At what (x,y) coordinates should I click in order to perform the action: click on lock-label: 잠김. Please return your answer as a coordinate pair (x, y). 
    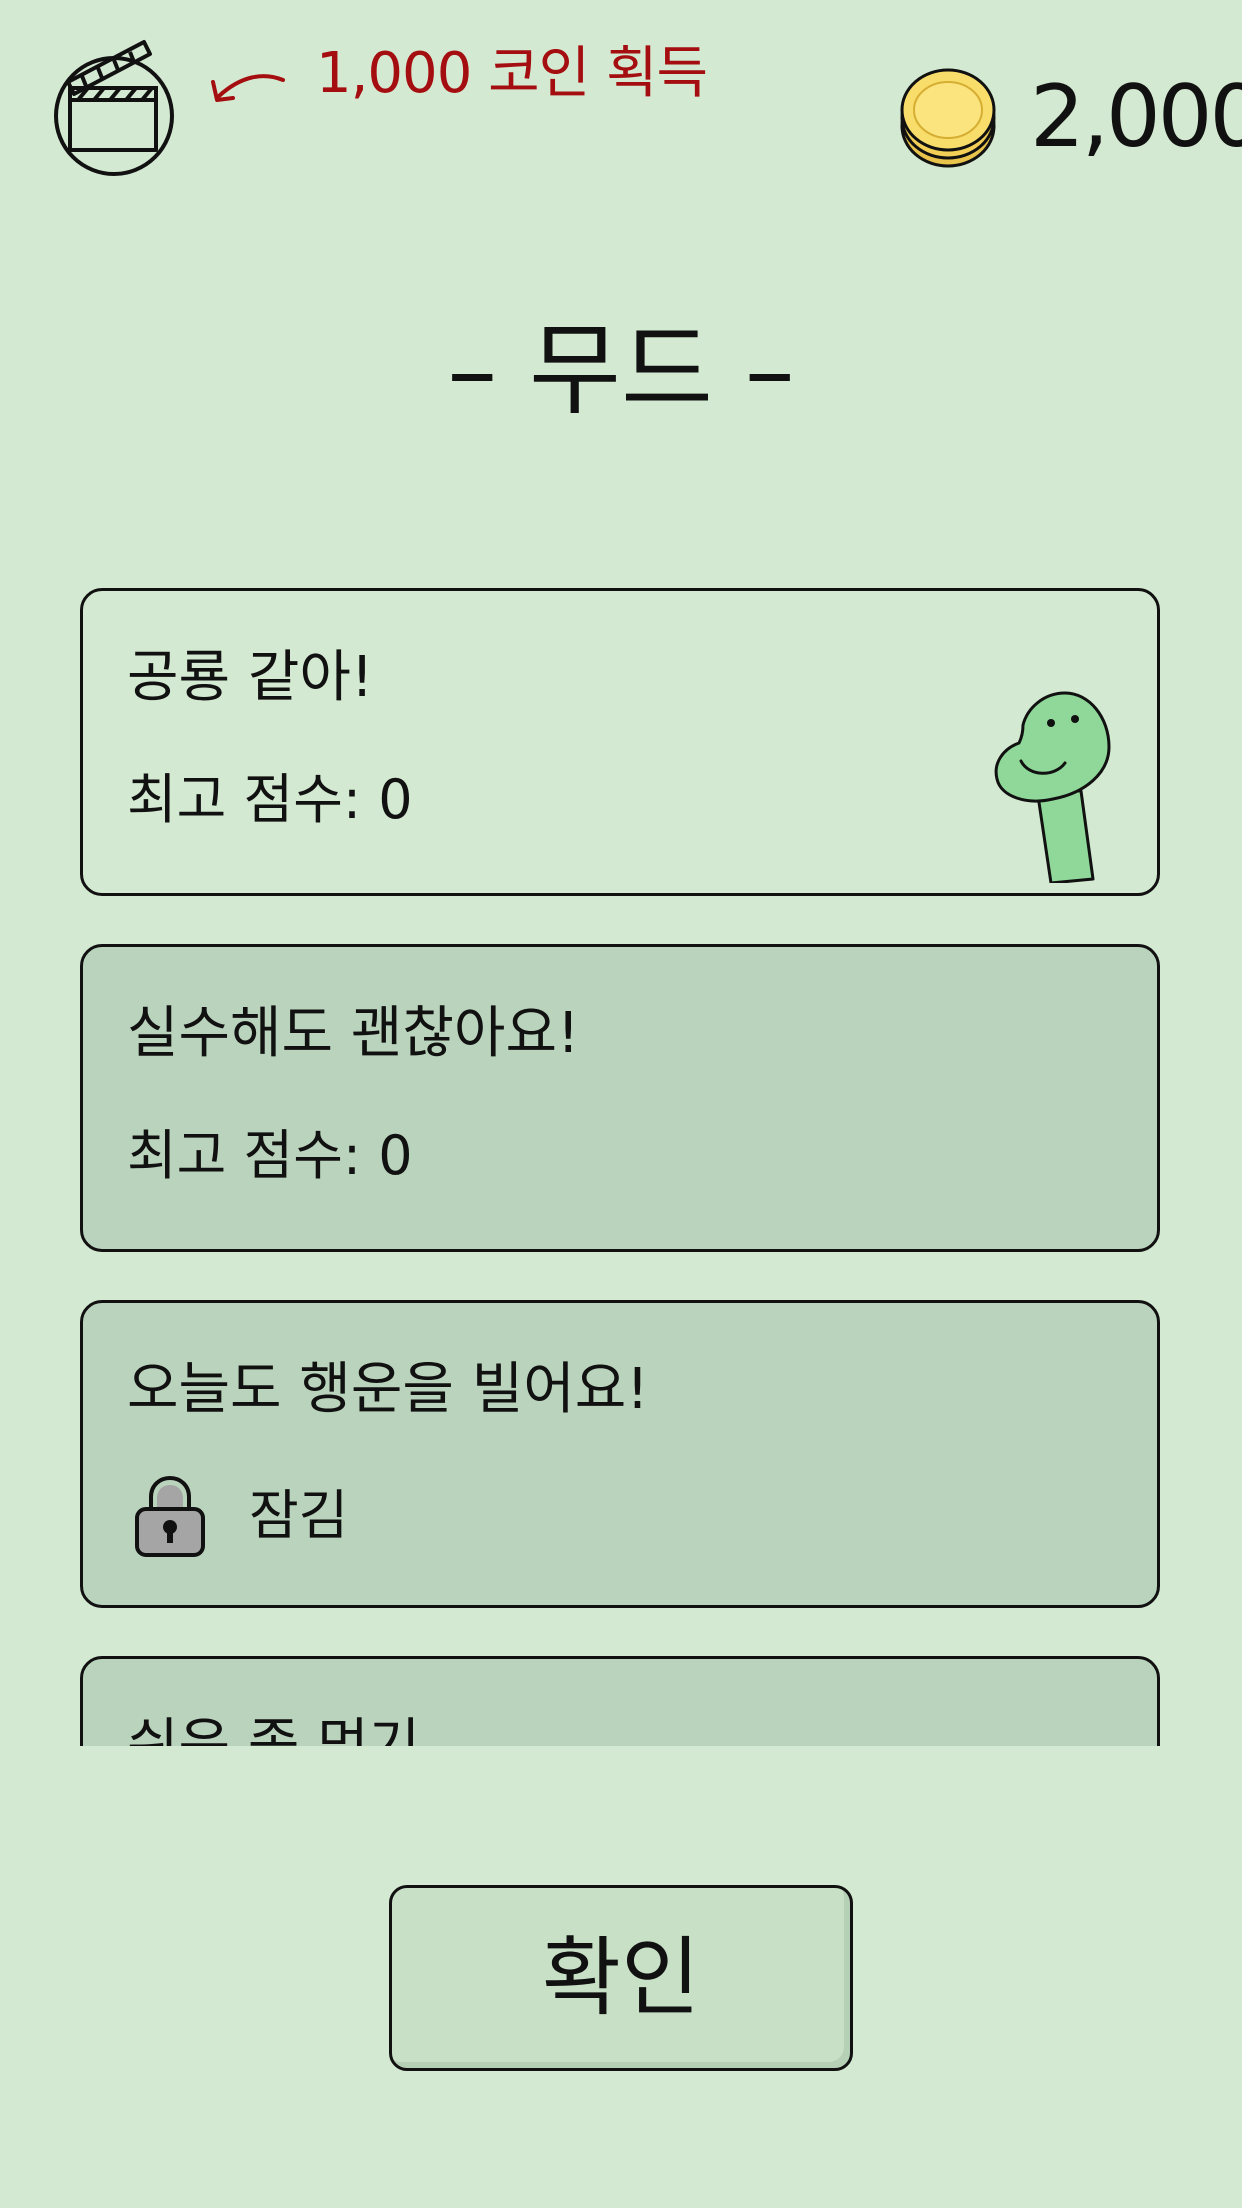
    Looking at the image, I should click on (299, 1515).